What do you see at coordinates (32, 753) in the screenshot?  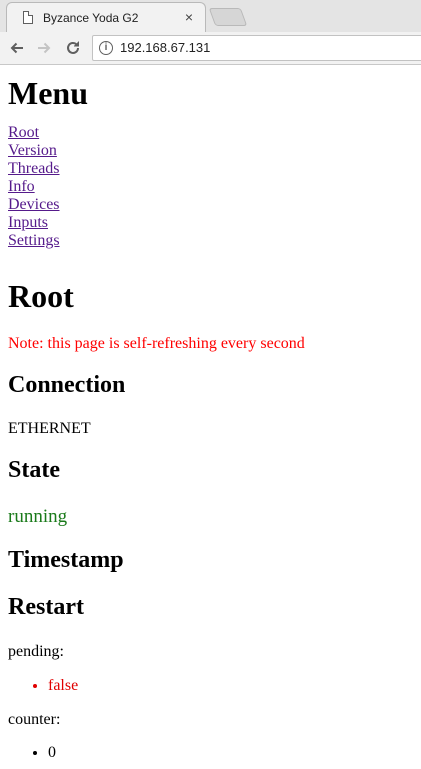 I see `counter-list: 0` at bounding box center [32, 753].